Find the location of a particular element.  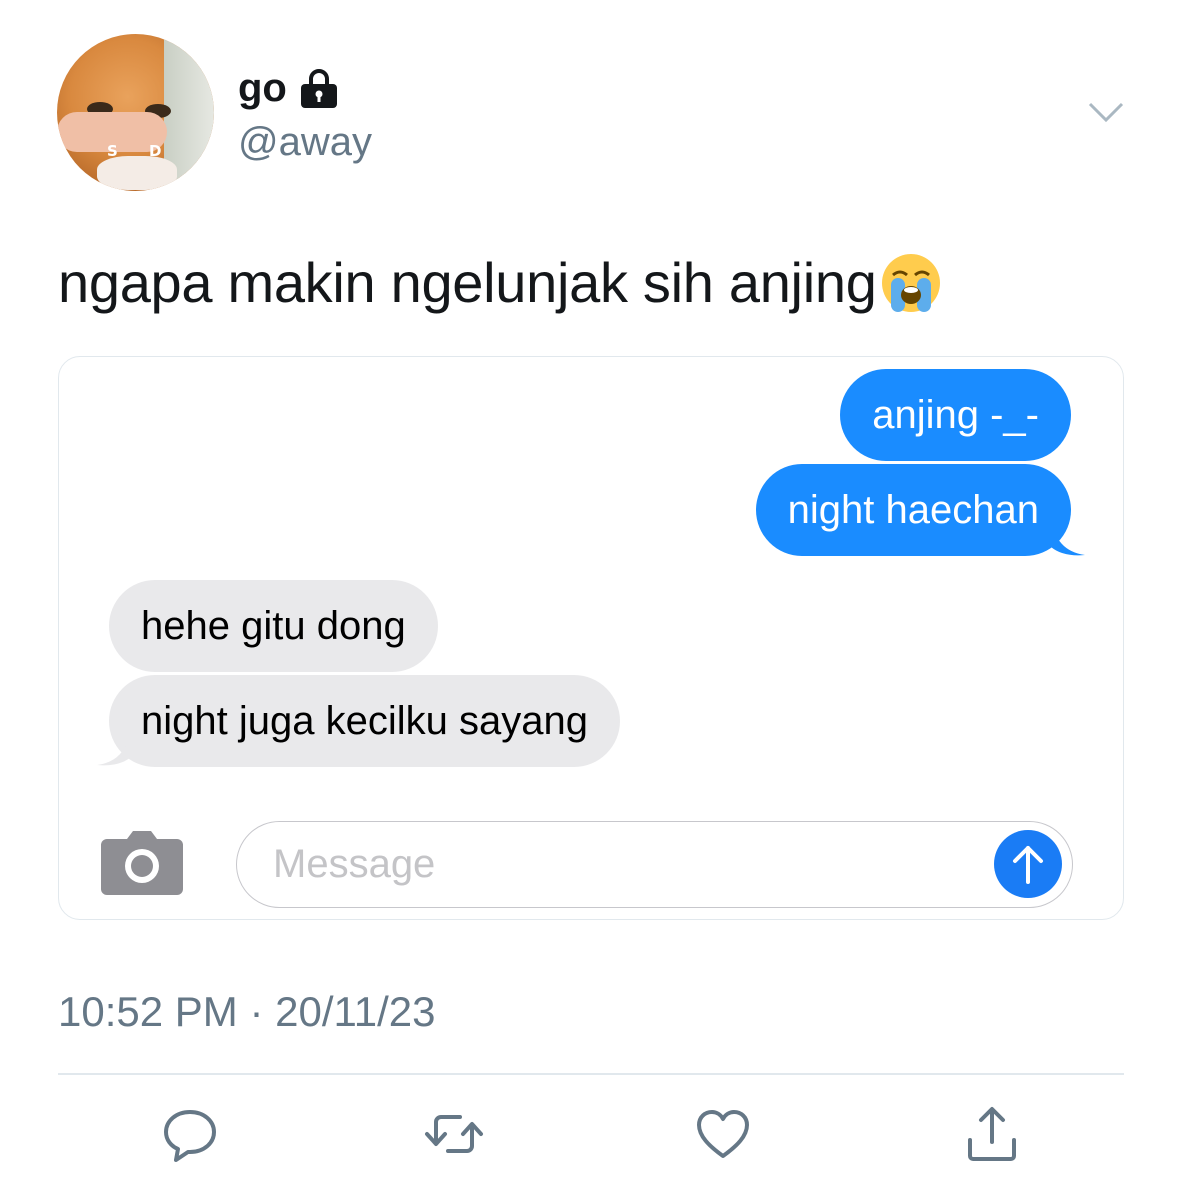

tweet-timestamp: 10:52 PM · 20/11/23 is located at coordinates (246, 1012).